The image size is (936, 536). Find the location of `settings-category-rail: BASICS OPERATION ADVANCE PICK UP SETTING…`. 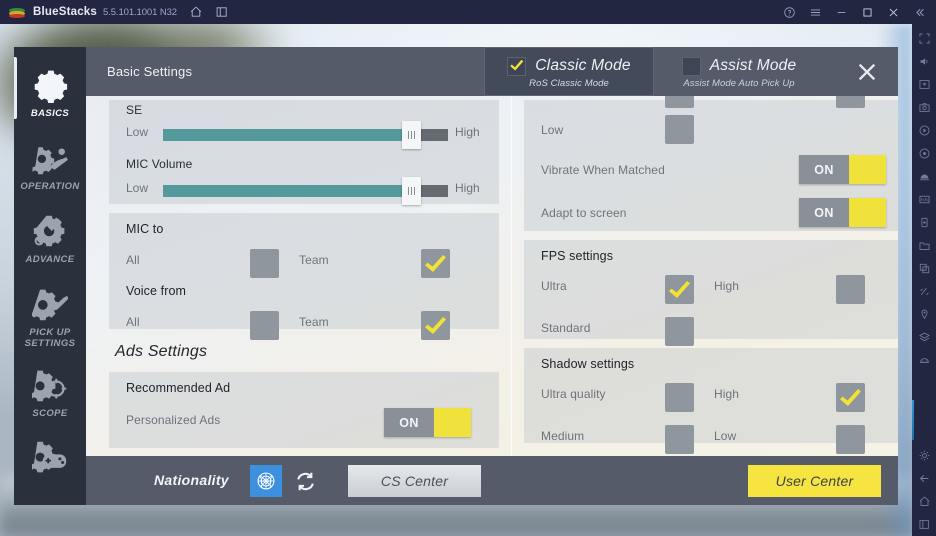

settings-category-rail: BASICS OPERATION ADVANCE PICK UP SETTING… is located at coordinates (50, 276).